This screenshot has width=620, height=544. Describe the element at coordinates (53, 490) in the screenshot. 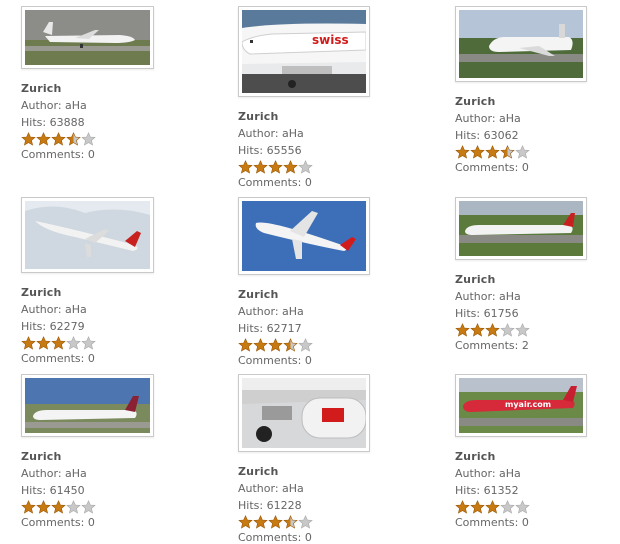

I see `hits-text: Hits: 61450` at that location.